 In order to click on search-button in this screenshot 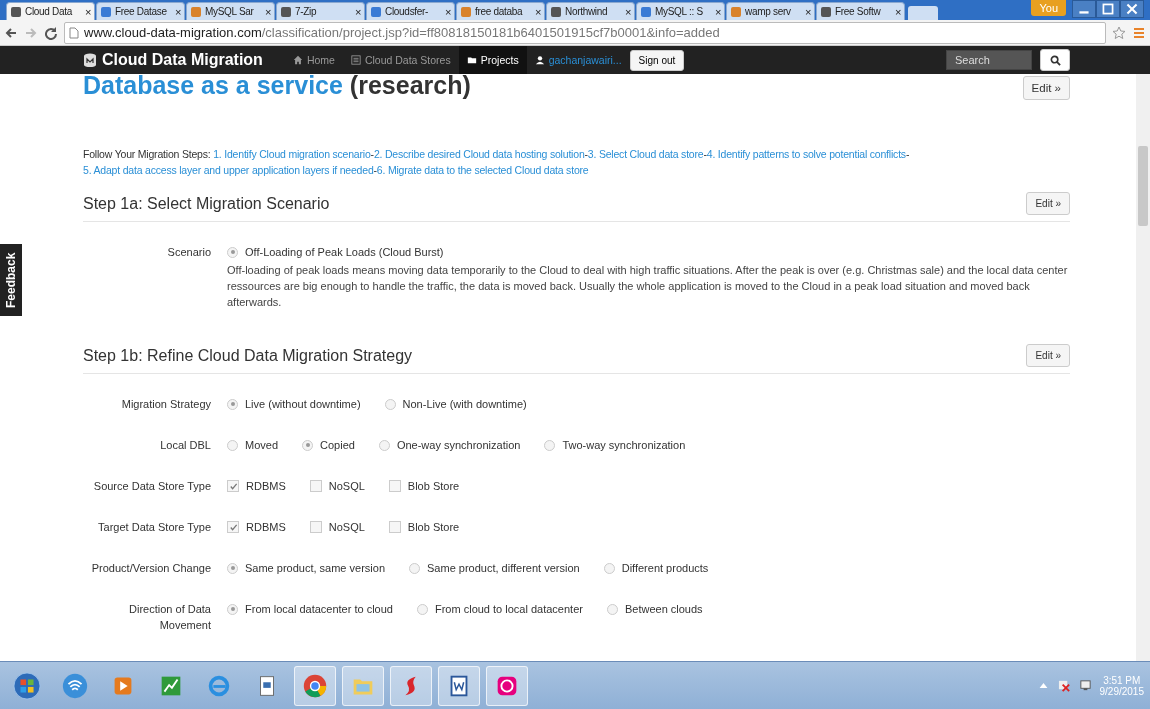, I will do `click(1055, 60)`.